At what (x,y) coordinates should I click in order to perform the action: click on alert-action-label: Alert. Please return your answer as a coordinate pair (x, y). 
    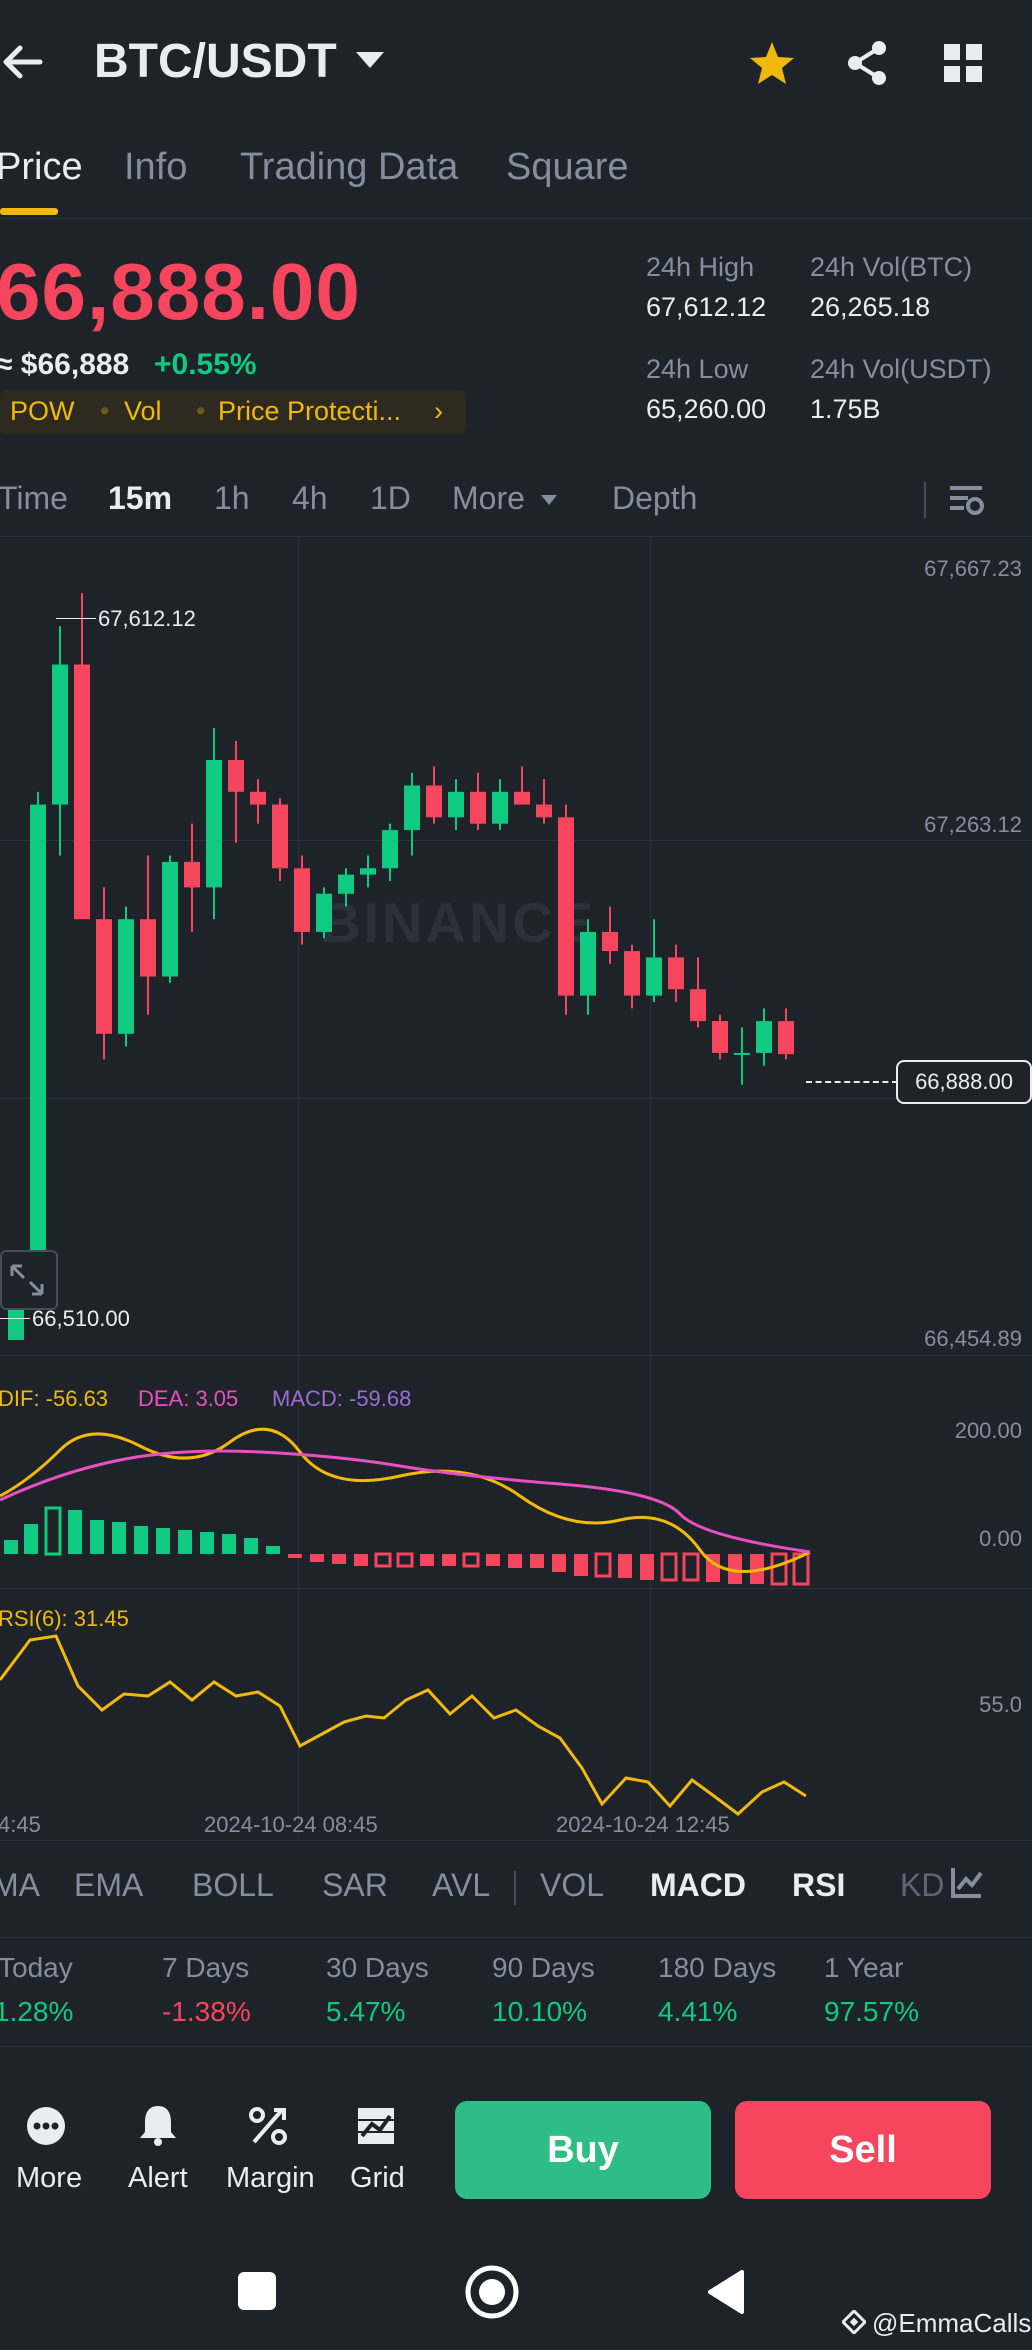
    Looking at the image, I should click on (158, 2178).